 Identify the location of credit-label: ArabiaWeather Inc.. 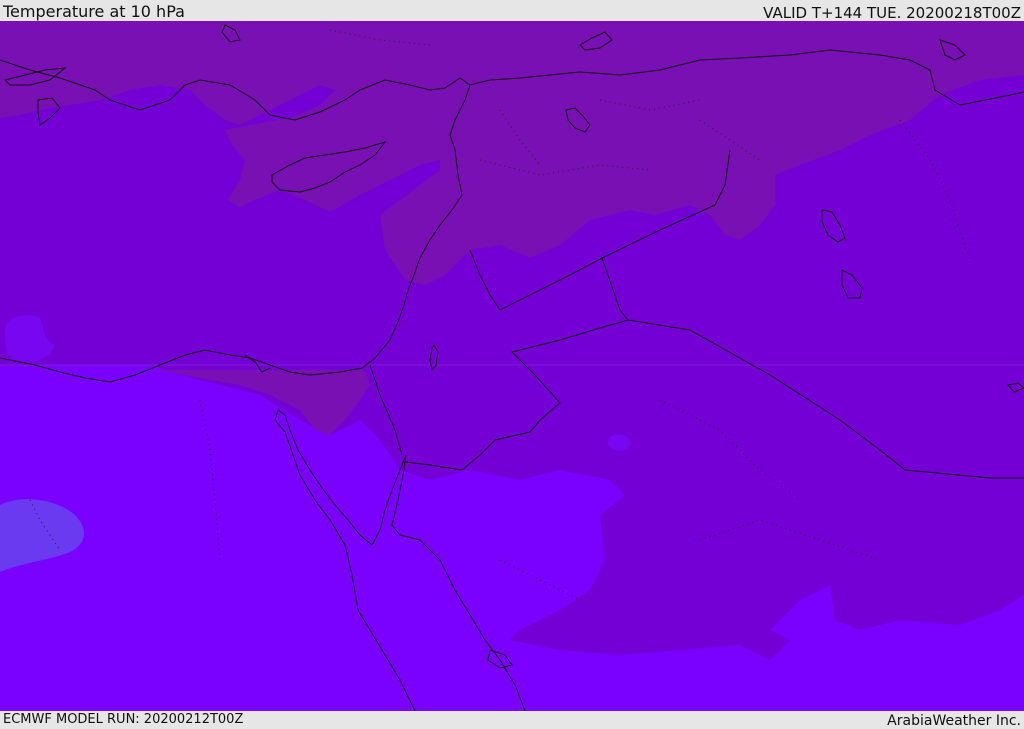
(954, 721).